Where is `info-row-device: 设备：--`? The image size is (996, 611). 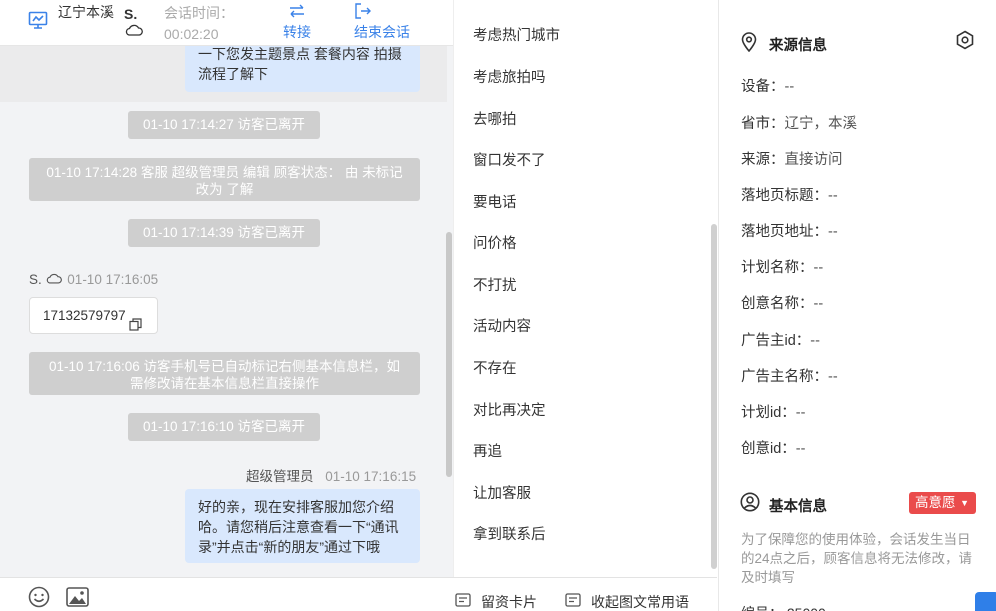
info-row-device: 设备：-- is located at coordinates (767, 85).